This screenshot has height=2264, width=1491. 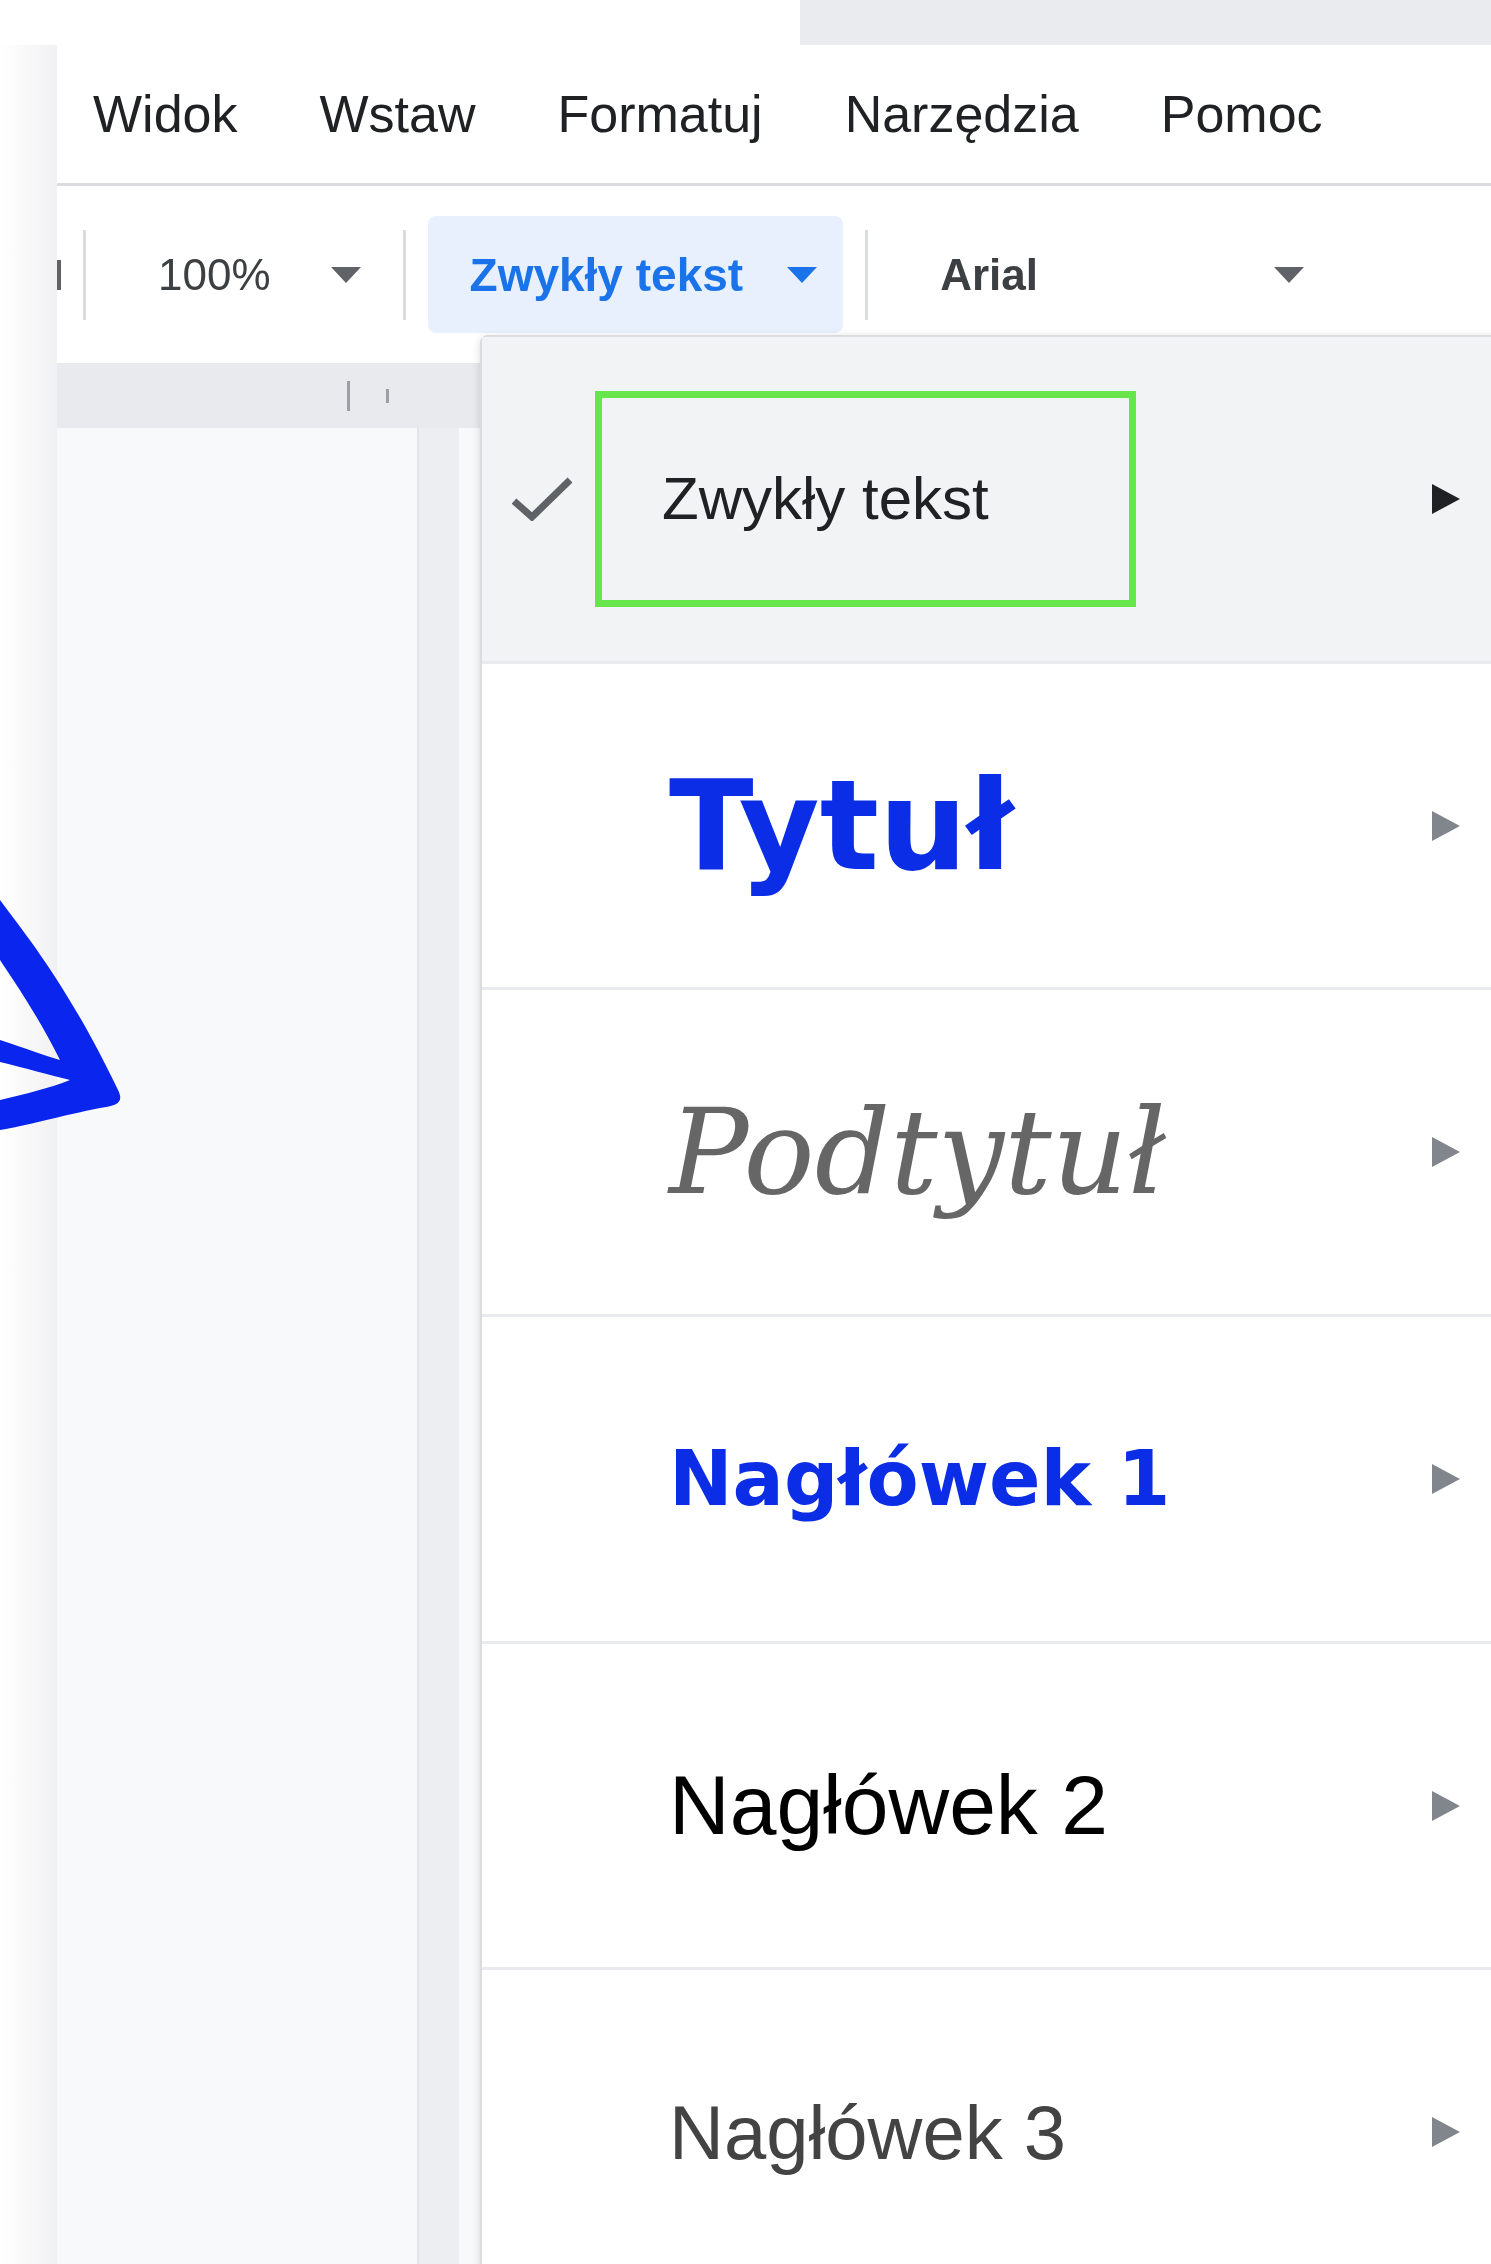 I want to click on menu-item: Pomoc, so click(x=1241, y=114).